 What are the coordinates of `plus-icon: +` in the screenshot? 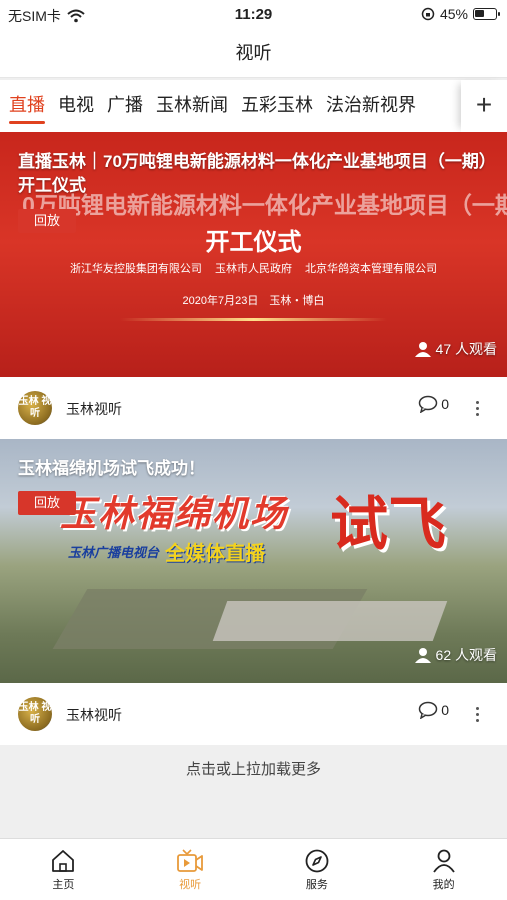 It's located at (484, 104).